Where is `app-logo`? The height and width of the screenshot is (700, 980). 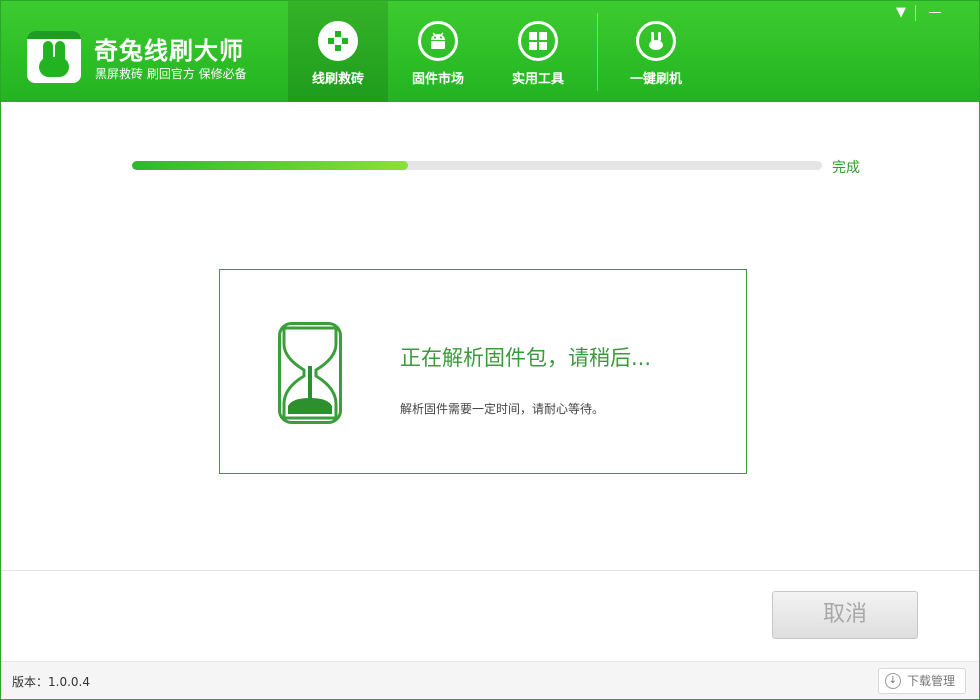
app-logo is located at coordinates (54, 57).